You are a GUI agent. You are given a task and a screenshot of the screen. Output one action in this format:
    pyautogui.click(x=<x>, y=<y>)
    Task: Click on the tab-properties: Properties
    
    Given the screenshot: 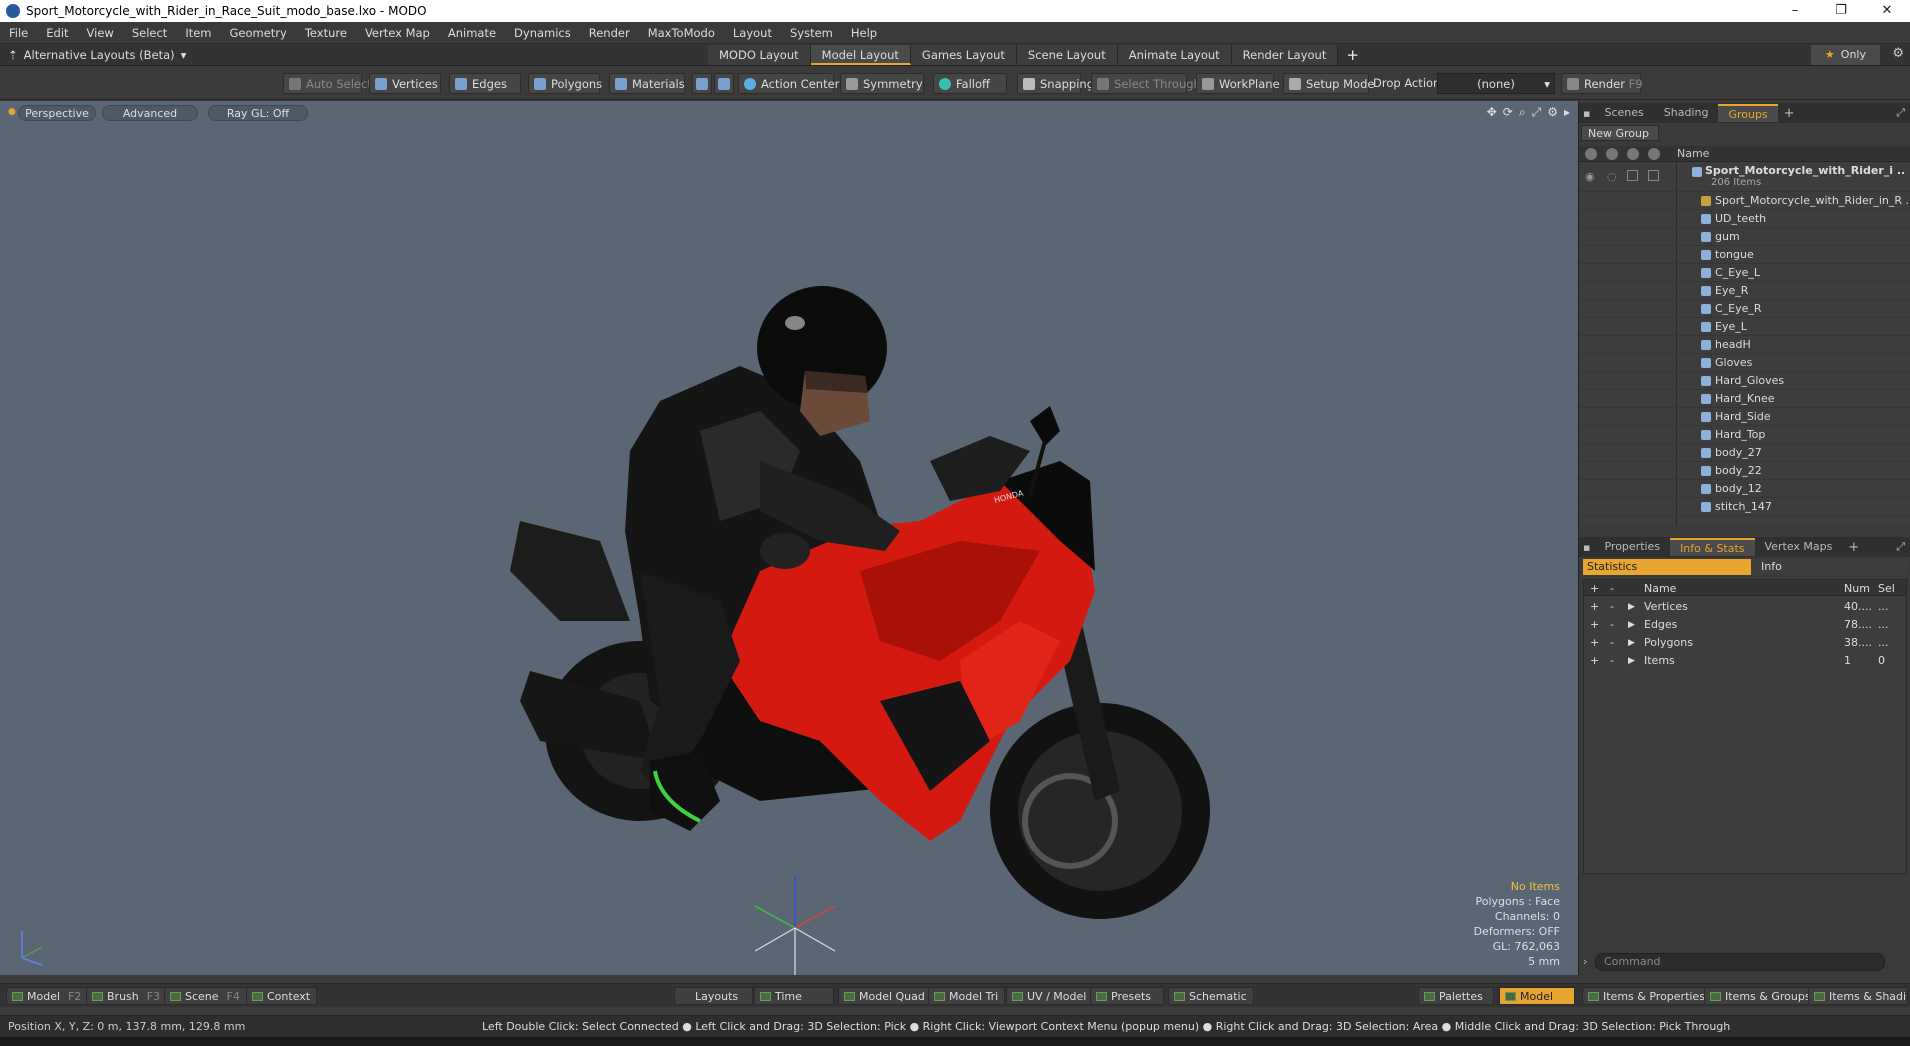 What is the action you would take?
    pyautogui.click(x=1632, y=547)
    